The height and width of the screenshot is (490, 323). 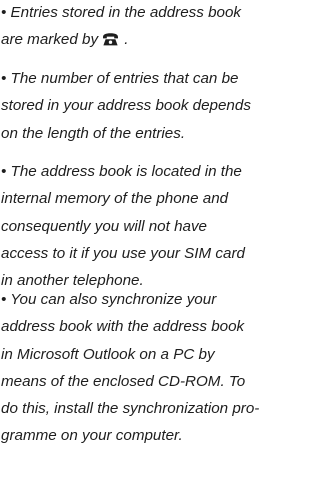 I want to click on paragraph-line: access to it if you use your SIM card, so click(x=123, y=253).